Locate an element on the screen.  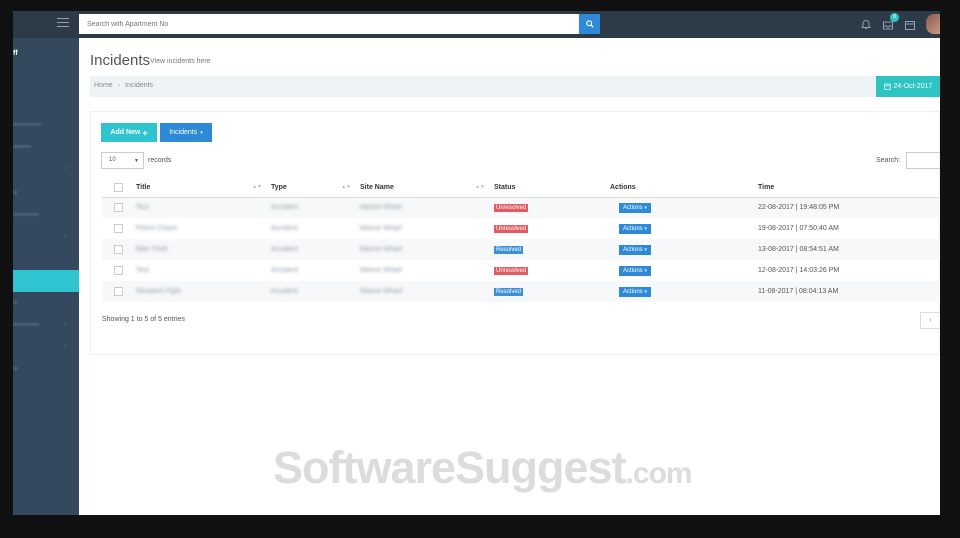
watermark-suffix: .com is located at coordinates (659, 473).